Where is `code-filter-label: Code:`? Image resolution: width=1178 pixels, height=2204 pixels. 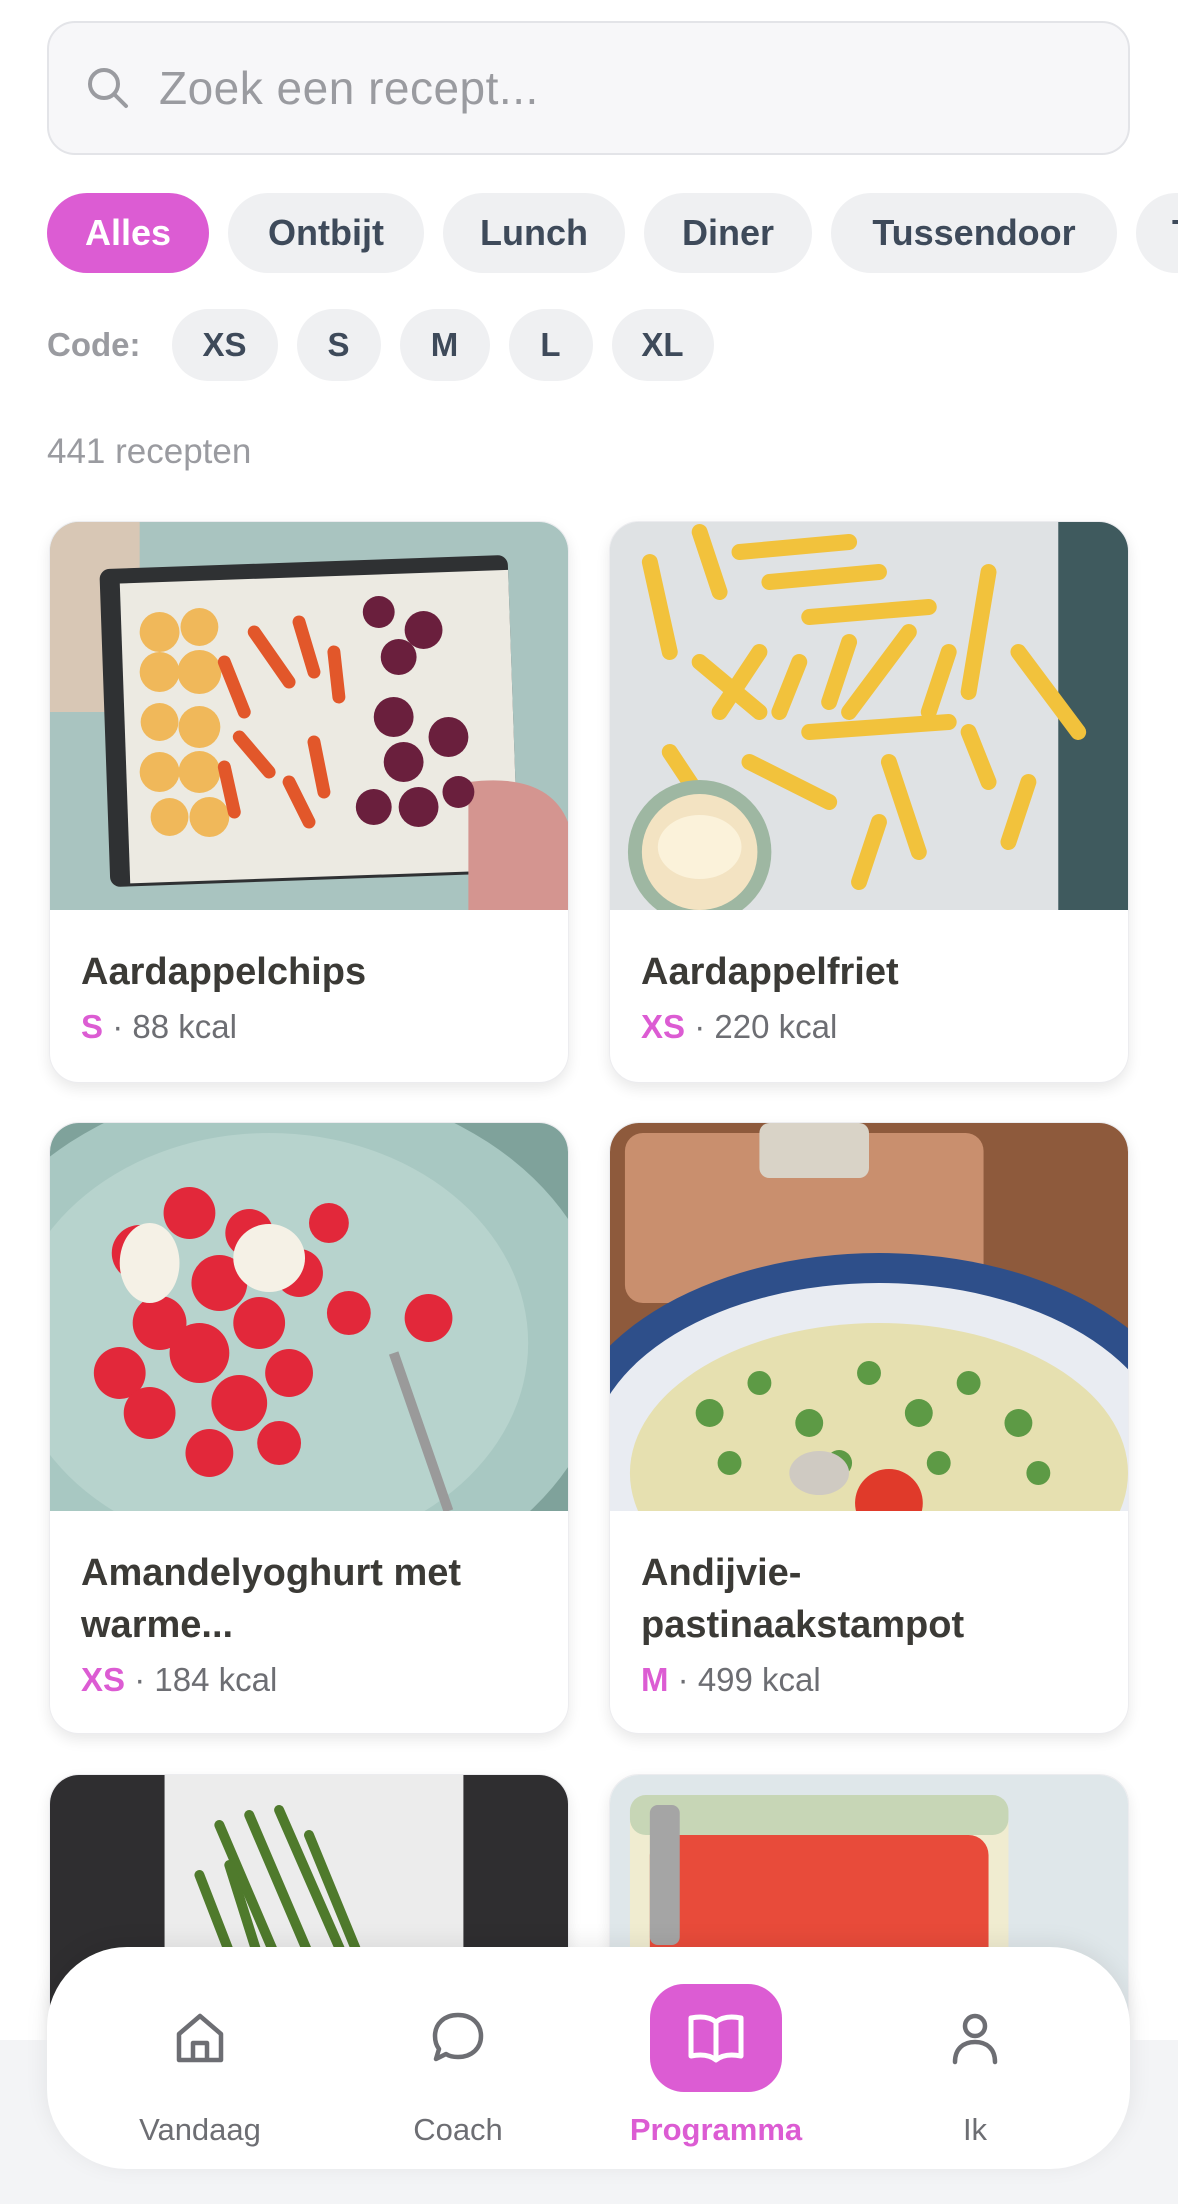
code-filter-label: Code: is located at coordinates (94, 344).